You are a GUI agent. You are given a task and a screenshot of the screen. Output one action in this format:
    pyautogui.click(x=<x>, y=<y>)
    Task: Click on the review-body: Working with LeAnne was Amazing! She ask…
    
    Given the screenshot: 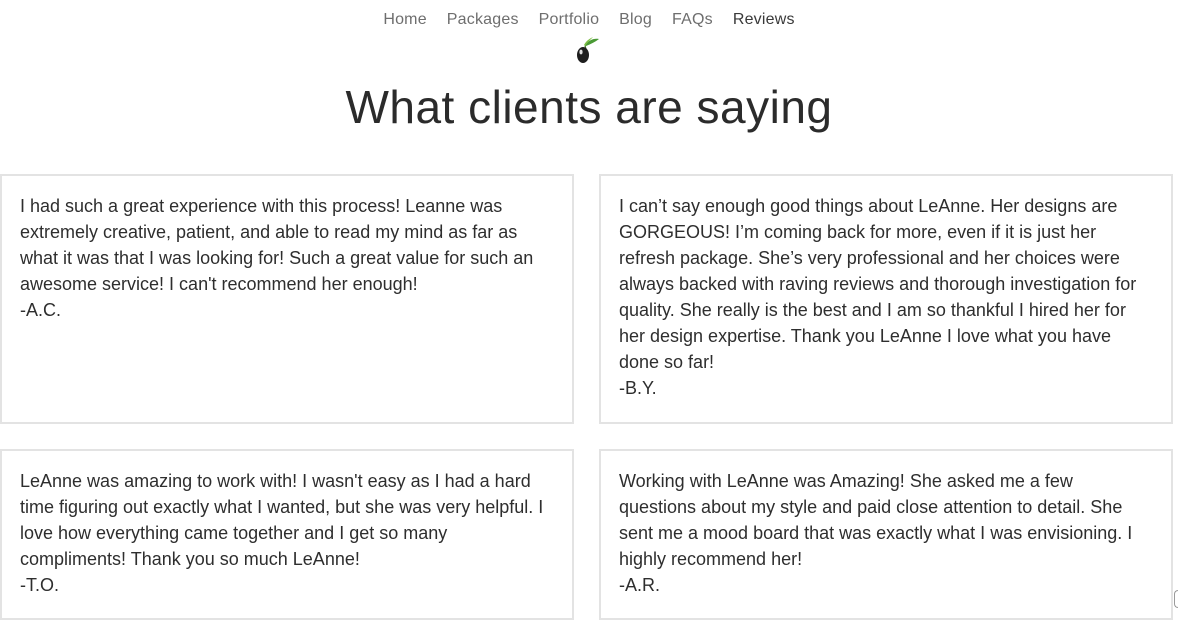 What is the action you would take?
    pyautogui.click(x=878, y=520)
    